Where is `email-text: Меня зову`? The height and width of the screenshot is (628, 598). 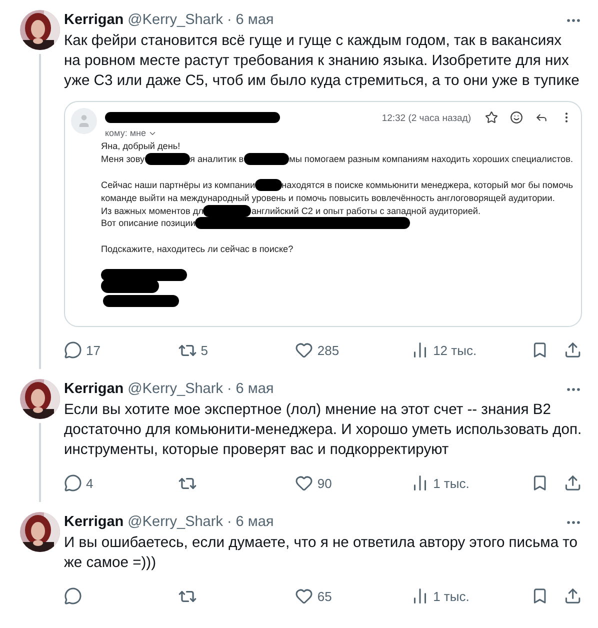
email-text: Меня зову is located at coordinates (123, 159).